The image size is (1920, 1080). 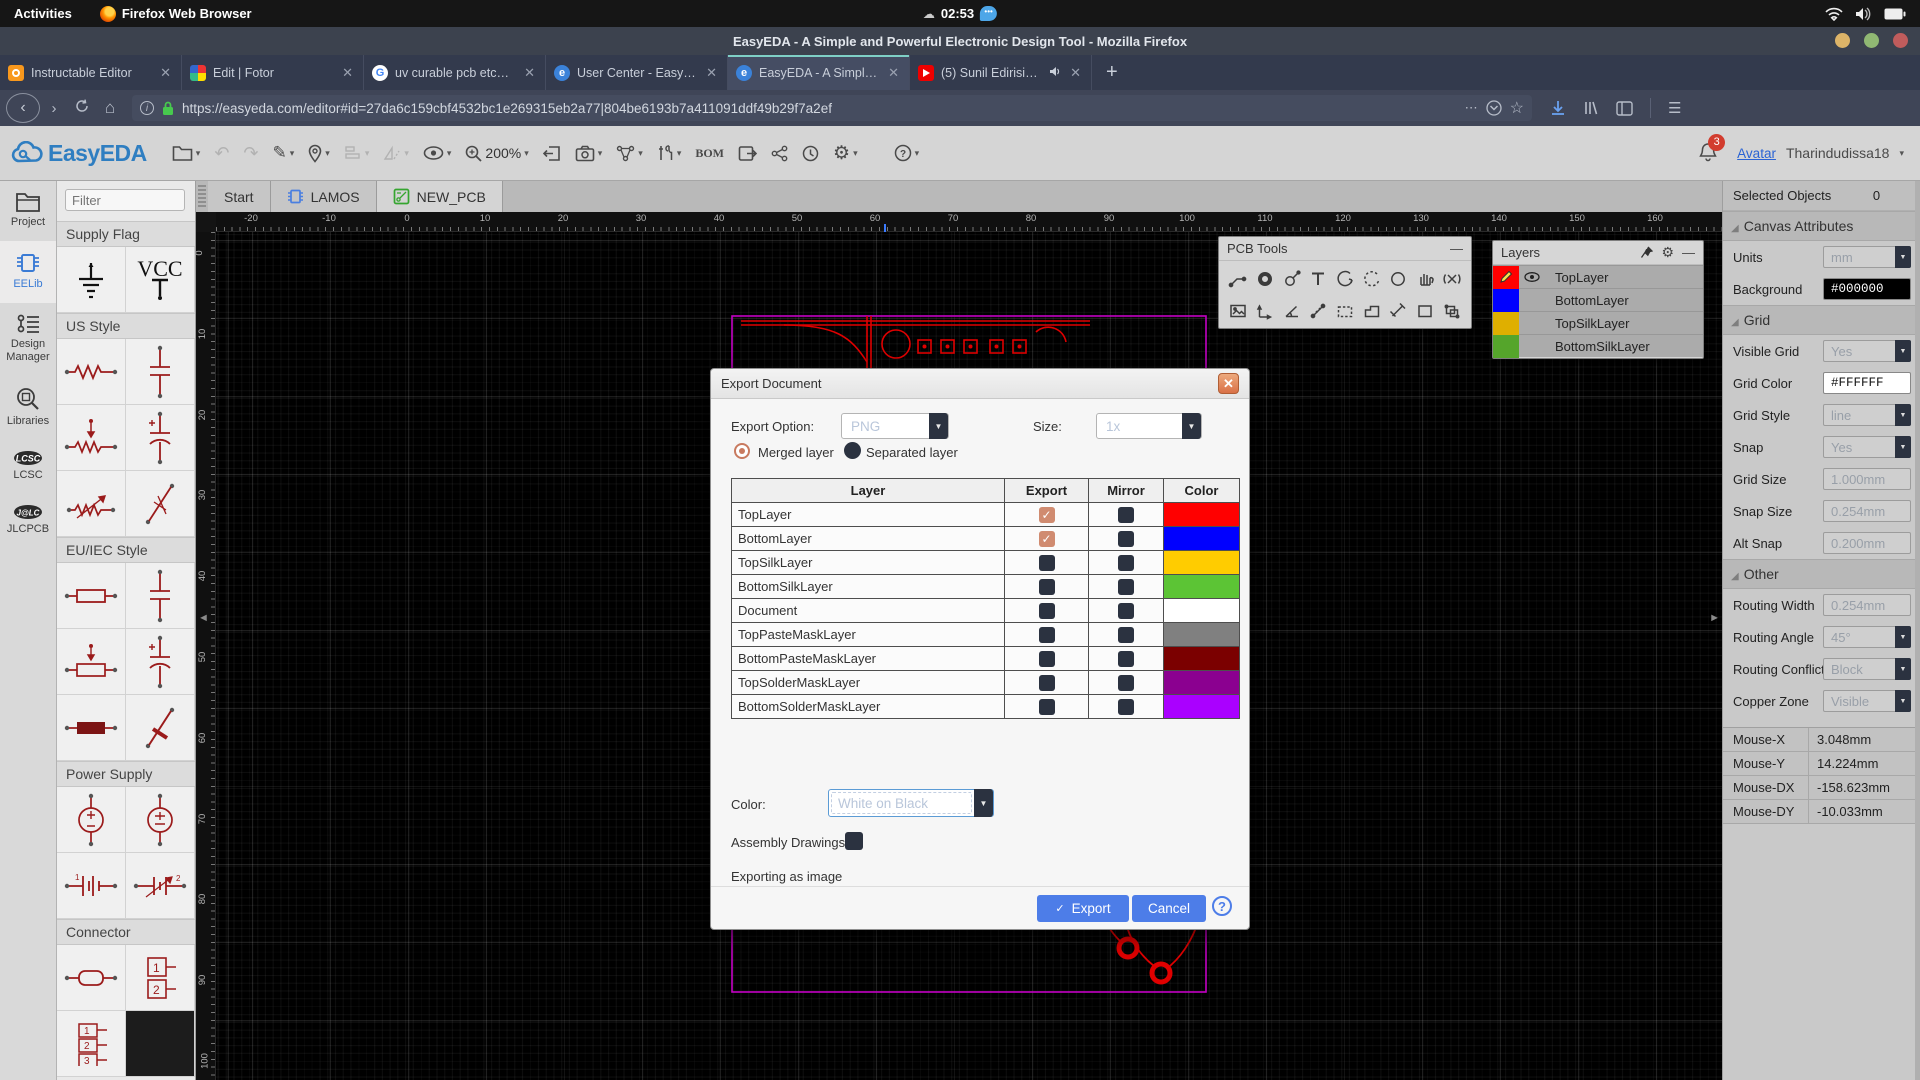 What do you see at coordinates (1425, 279) in the screenshot?
I see `drag-tool` at bounding box center [1425, 279].